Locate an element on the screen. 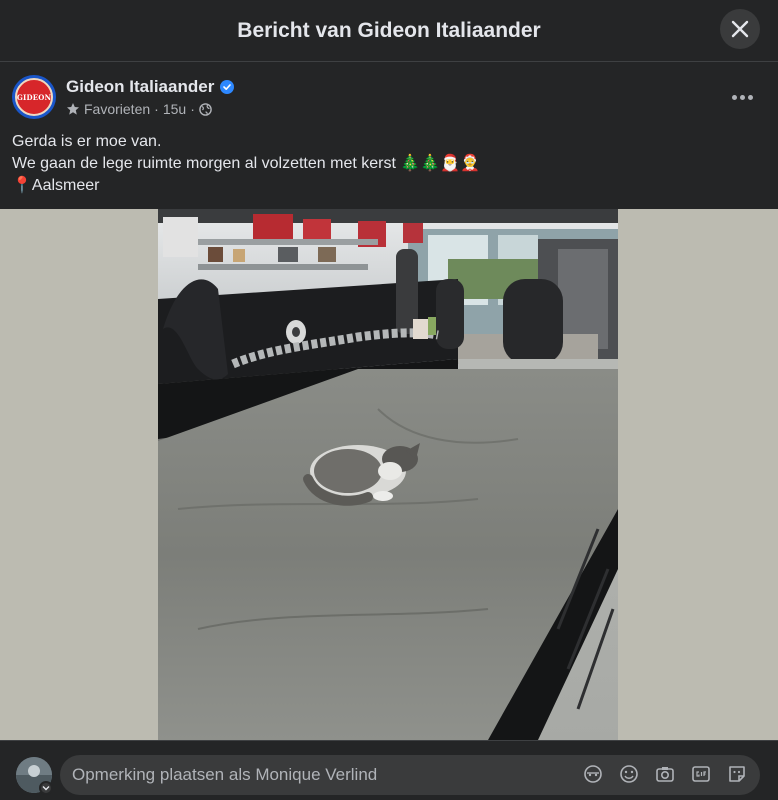 This screenshot has height=800, width=778. more-icon is located at coordinates (734, 97).